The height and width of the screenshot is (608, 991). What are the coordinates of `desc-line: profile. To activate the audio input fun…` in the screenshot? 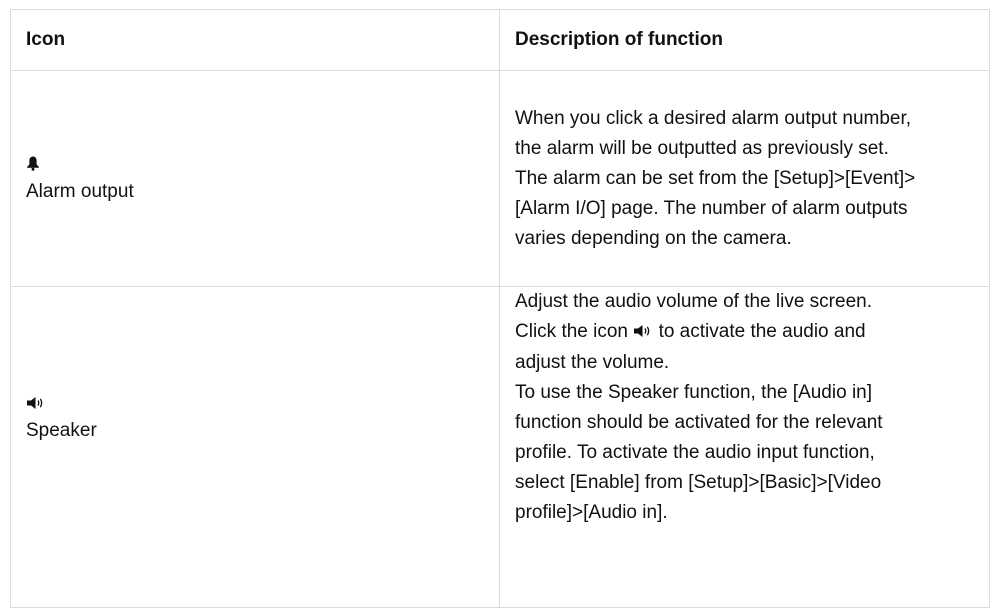 It's located at (695, 452).